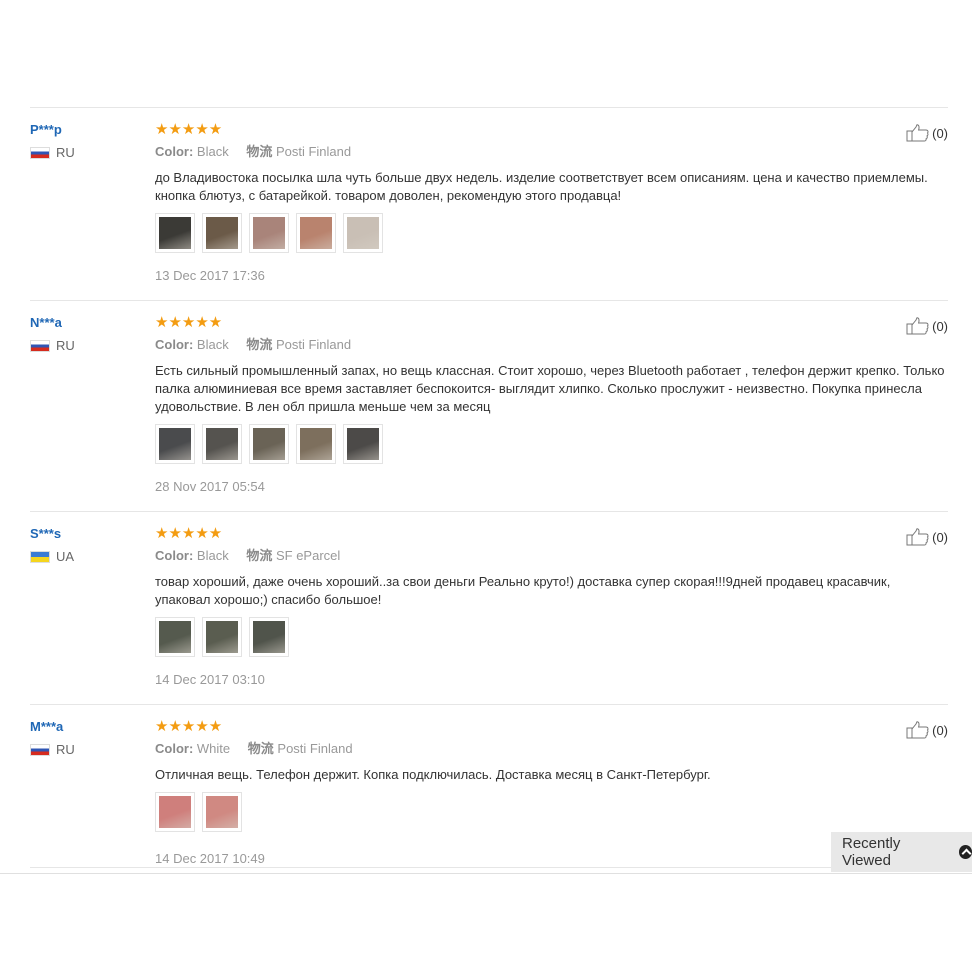 The height and width of the screenshot is (972, 972). What do you see at coordinates (551, 749) in the screenshot?
I see `review-meta: Color: White 物流 Posti Finland` at bounding box center [551, 749].